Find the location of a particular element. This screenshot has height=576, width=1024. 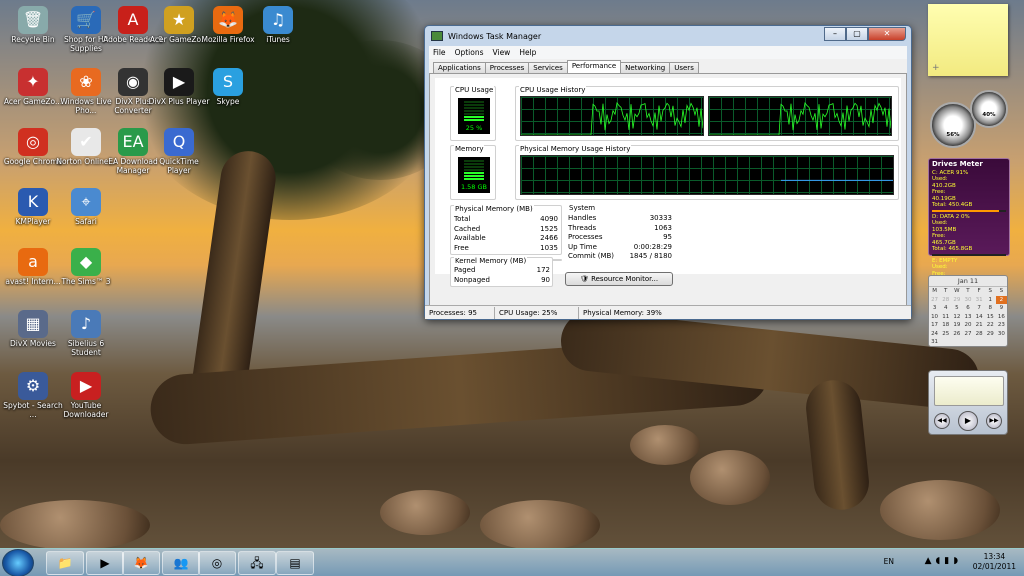

desktop-icon-label: Safari is located at coordinates (86, 221).